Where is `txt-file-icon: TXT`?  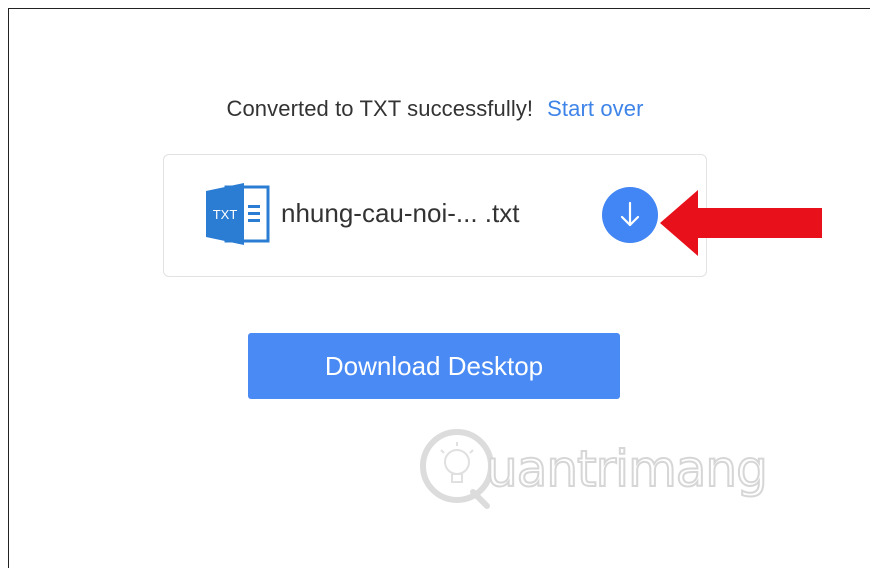
txt-file-icon: TXT is located at coordinates (238, 214).